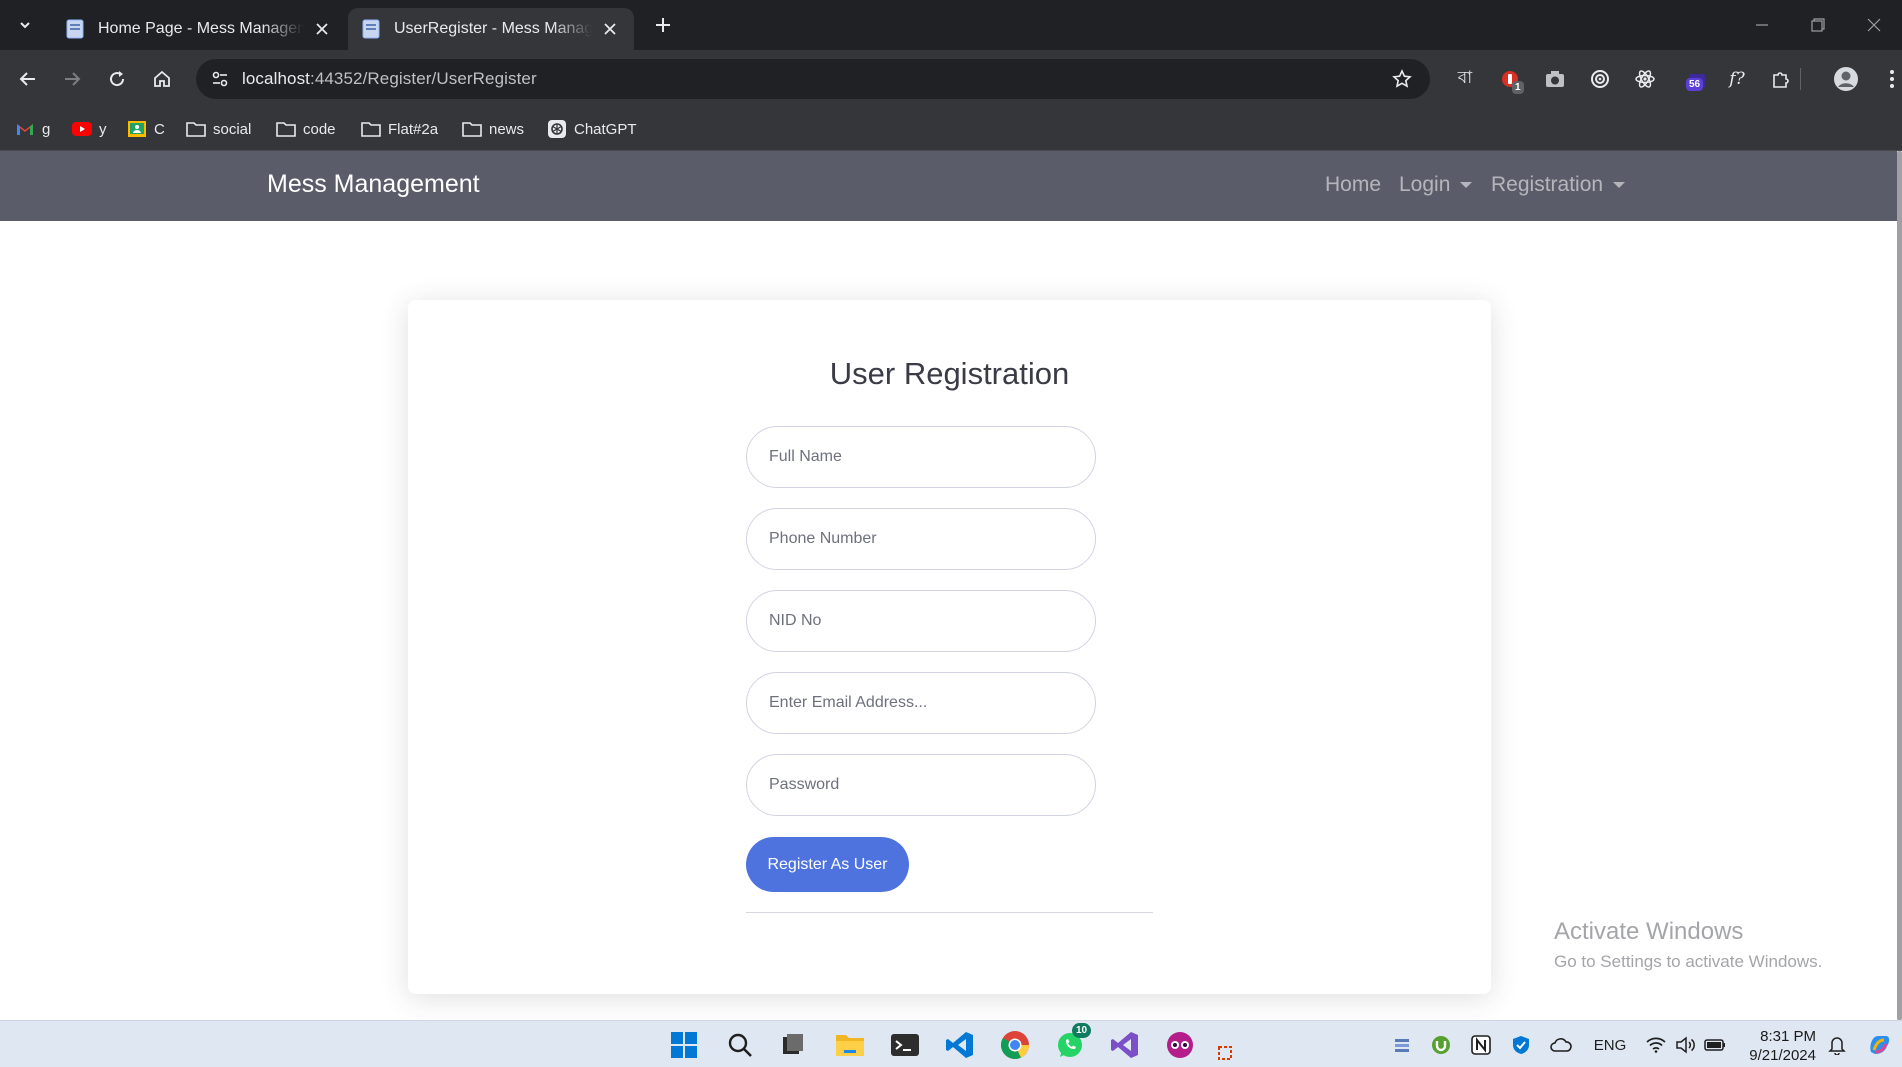  Describe the element at coordinates (1781, 79) in the screenshot. I see `extensions-menu-button` at that location.